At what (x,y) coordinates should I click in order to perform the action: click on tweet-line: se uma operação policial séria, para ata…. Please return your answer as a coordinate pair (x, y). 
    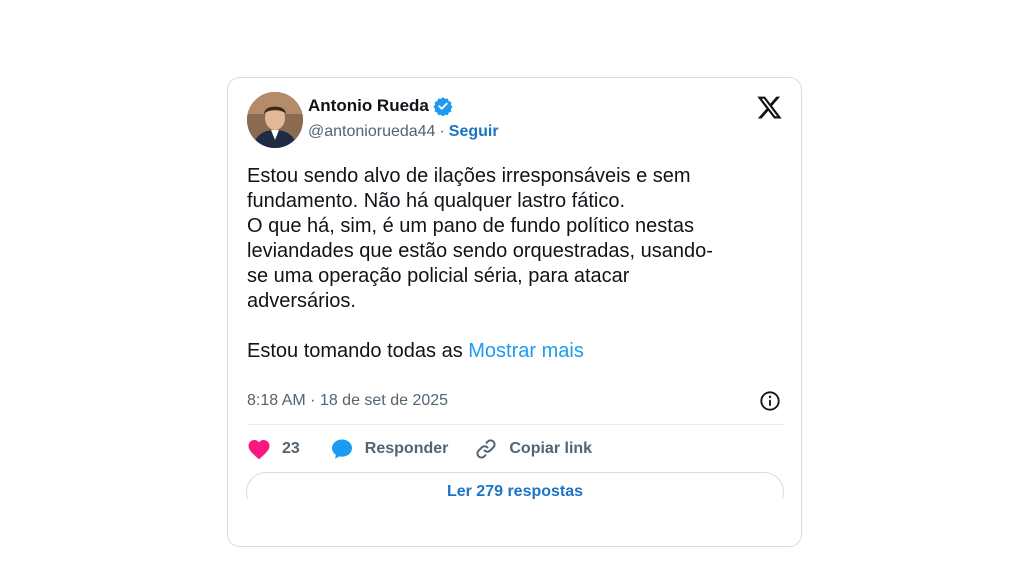
    Looking at the image, I should click on (438, 276).